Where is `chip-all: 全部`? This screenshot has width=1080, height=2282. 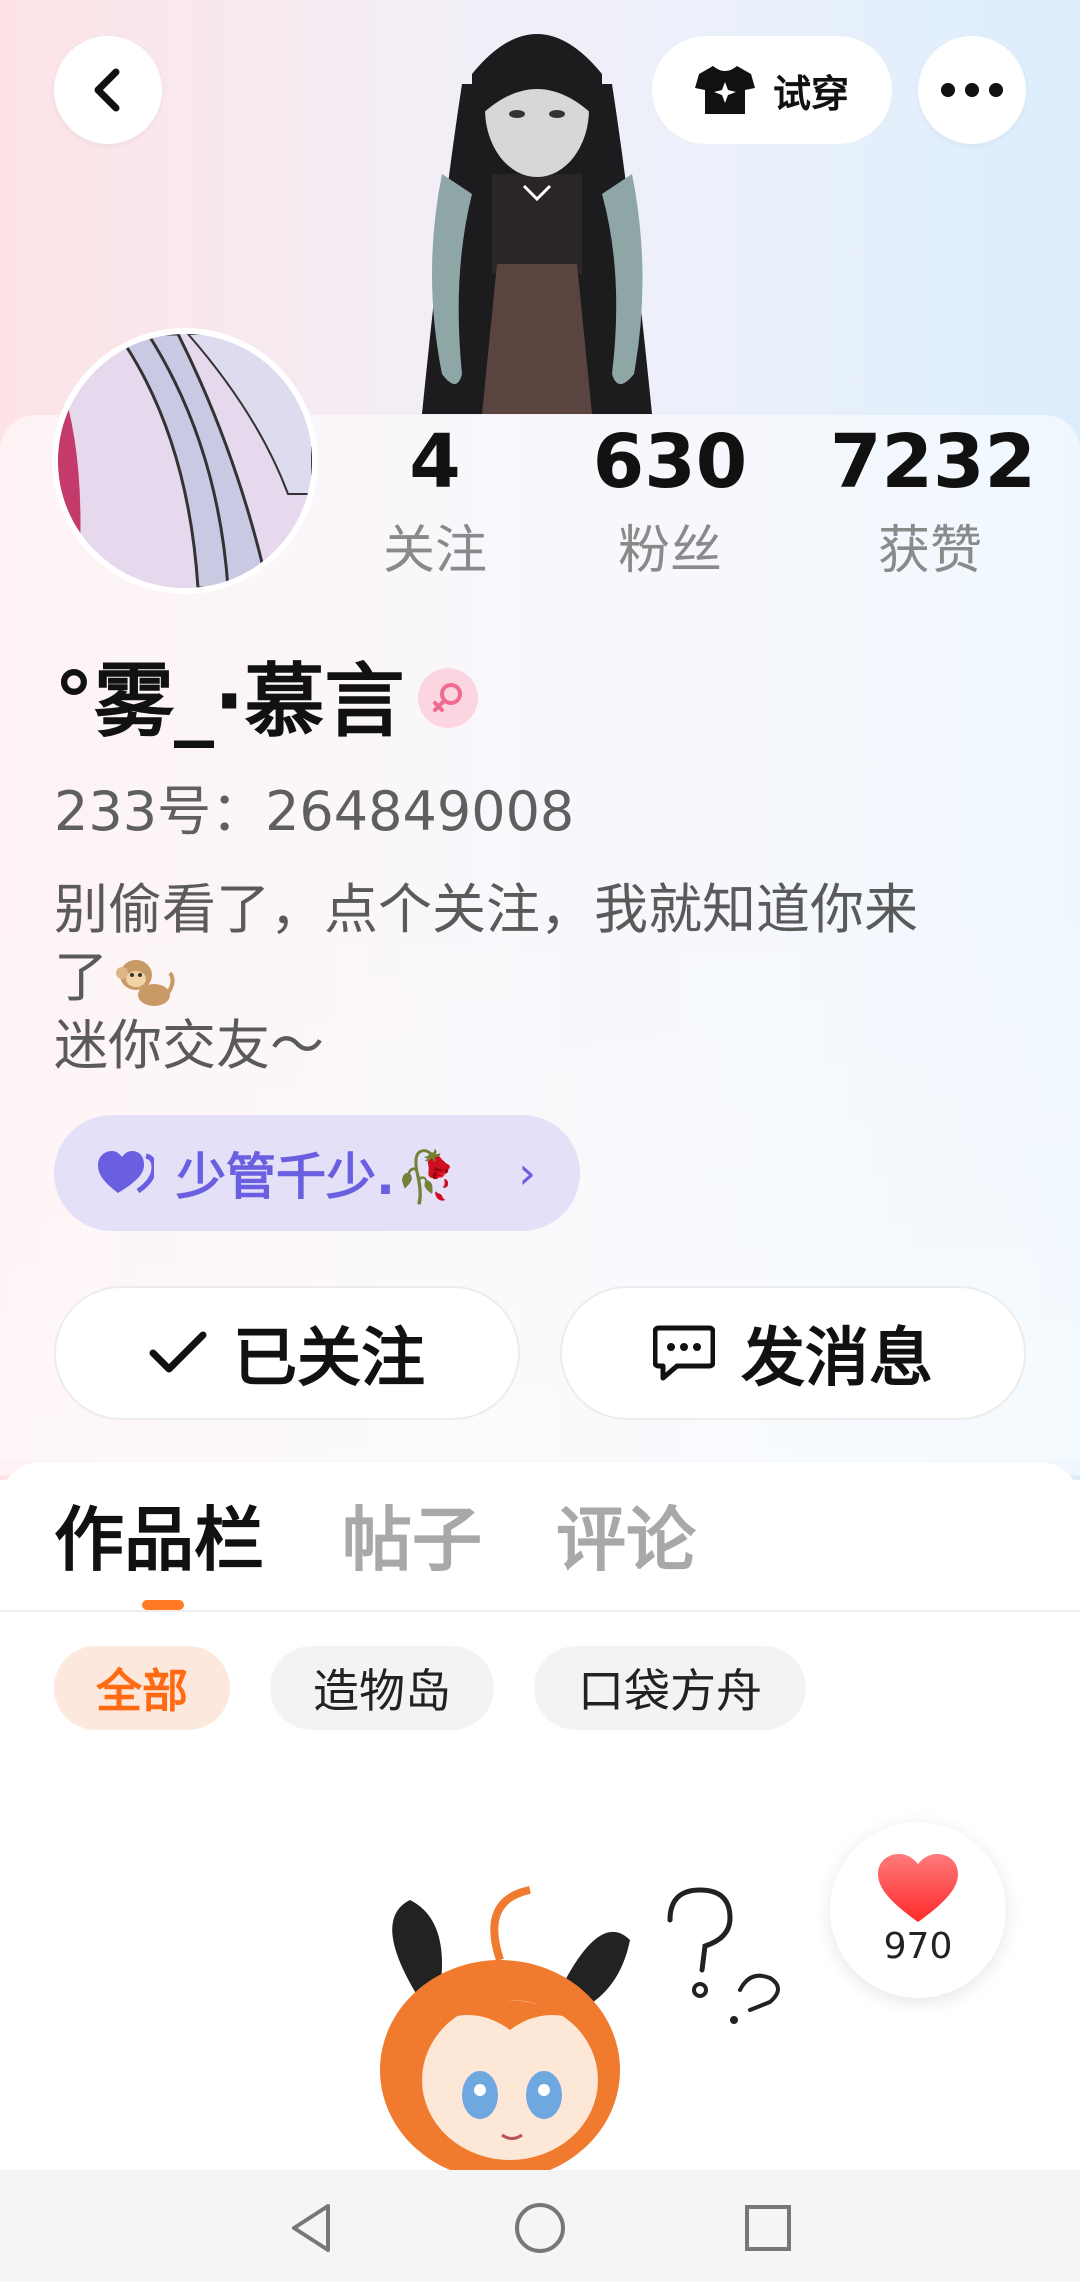 chip-all: 全部 is located at coordinates (142, 1688).